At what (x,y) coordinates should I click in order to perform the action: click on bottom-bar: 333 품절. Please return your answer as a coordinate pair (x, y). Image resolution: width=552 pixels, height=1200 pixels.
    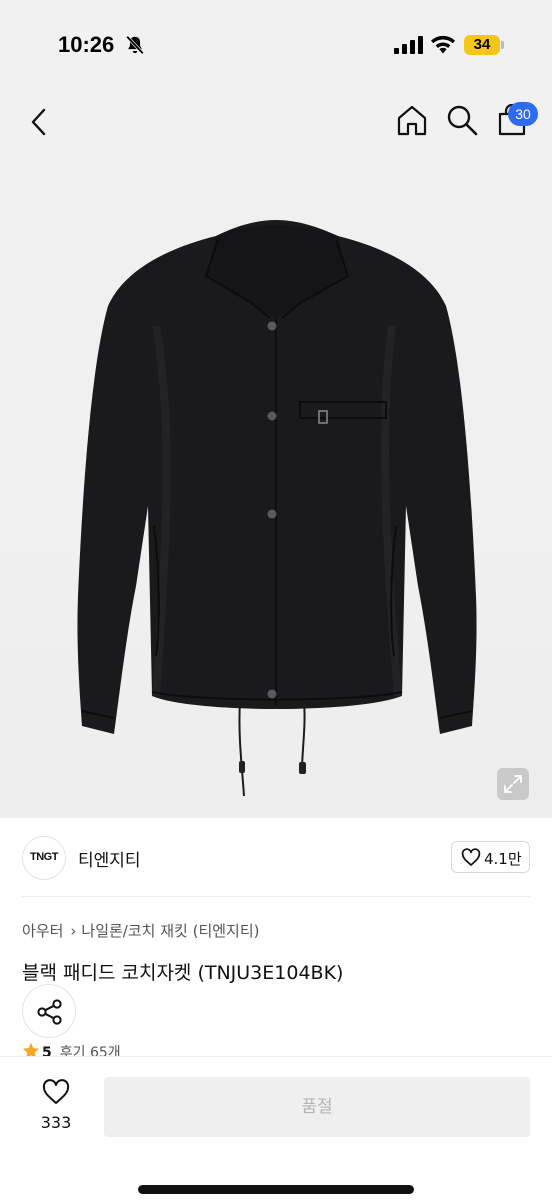
    Looking at the image, I should click on (276, 1128).